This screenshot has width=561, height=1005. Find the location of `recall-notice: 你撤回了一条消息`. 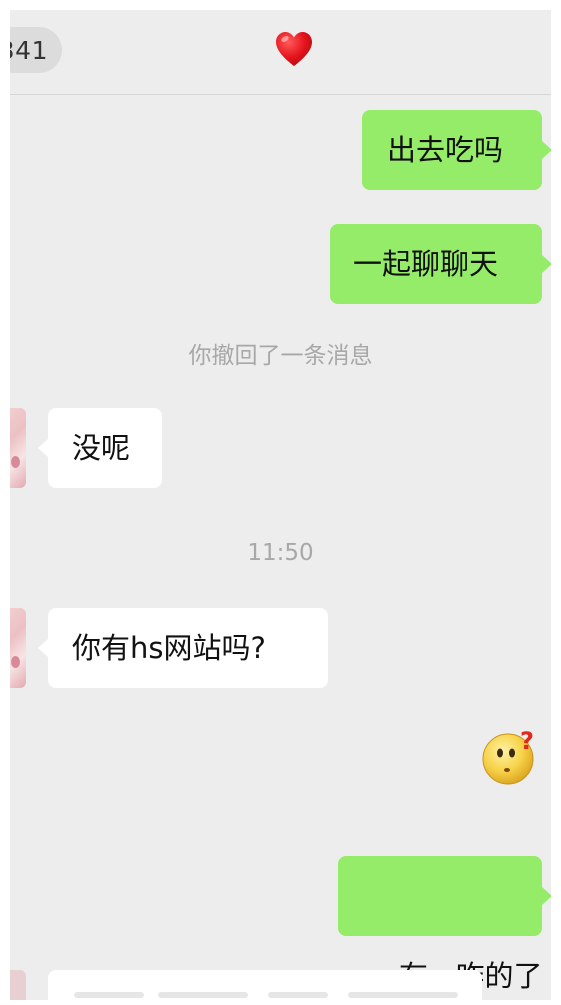

recall-notice: 你撤回了一条消息 is located at coordinates (280, 353).